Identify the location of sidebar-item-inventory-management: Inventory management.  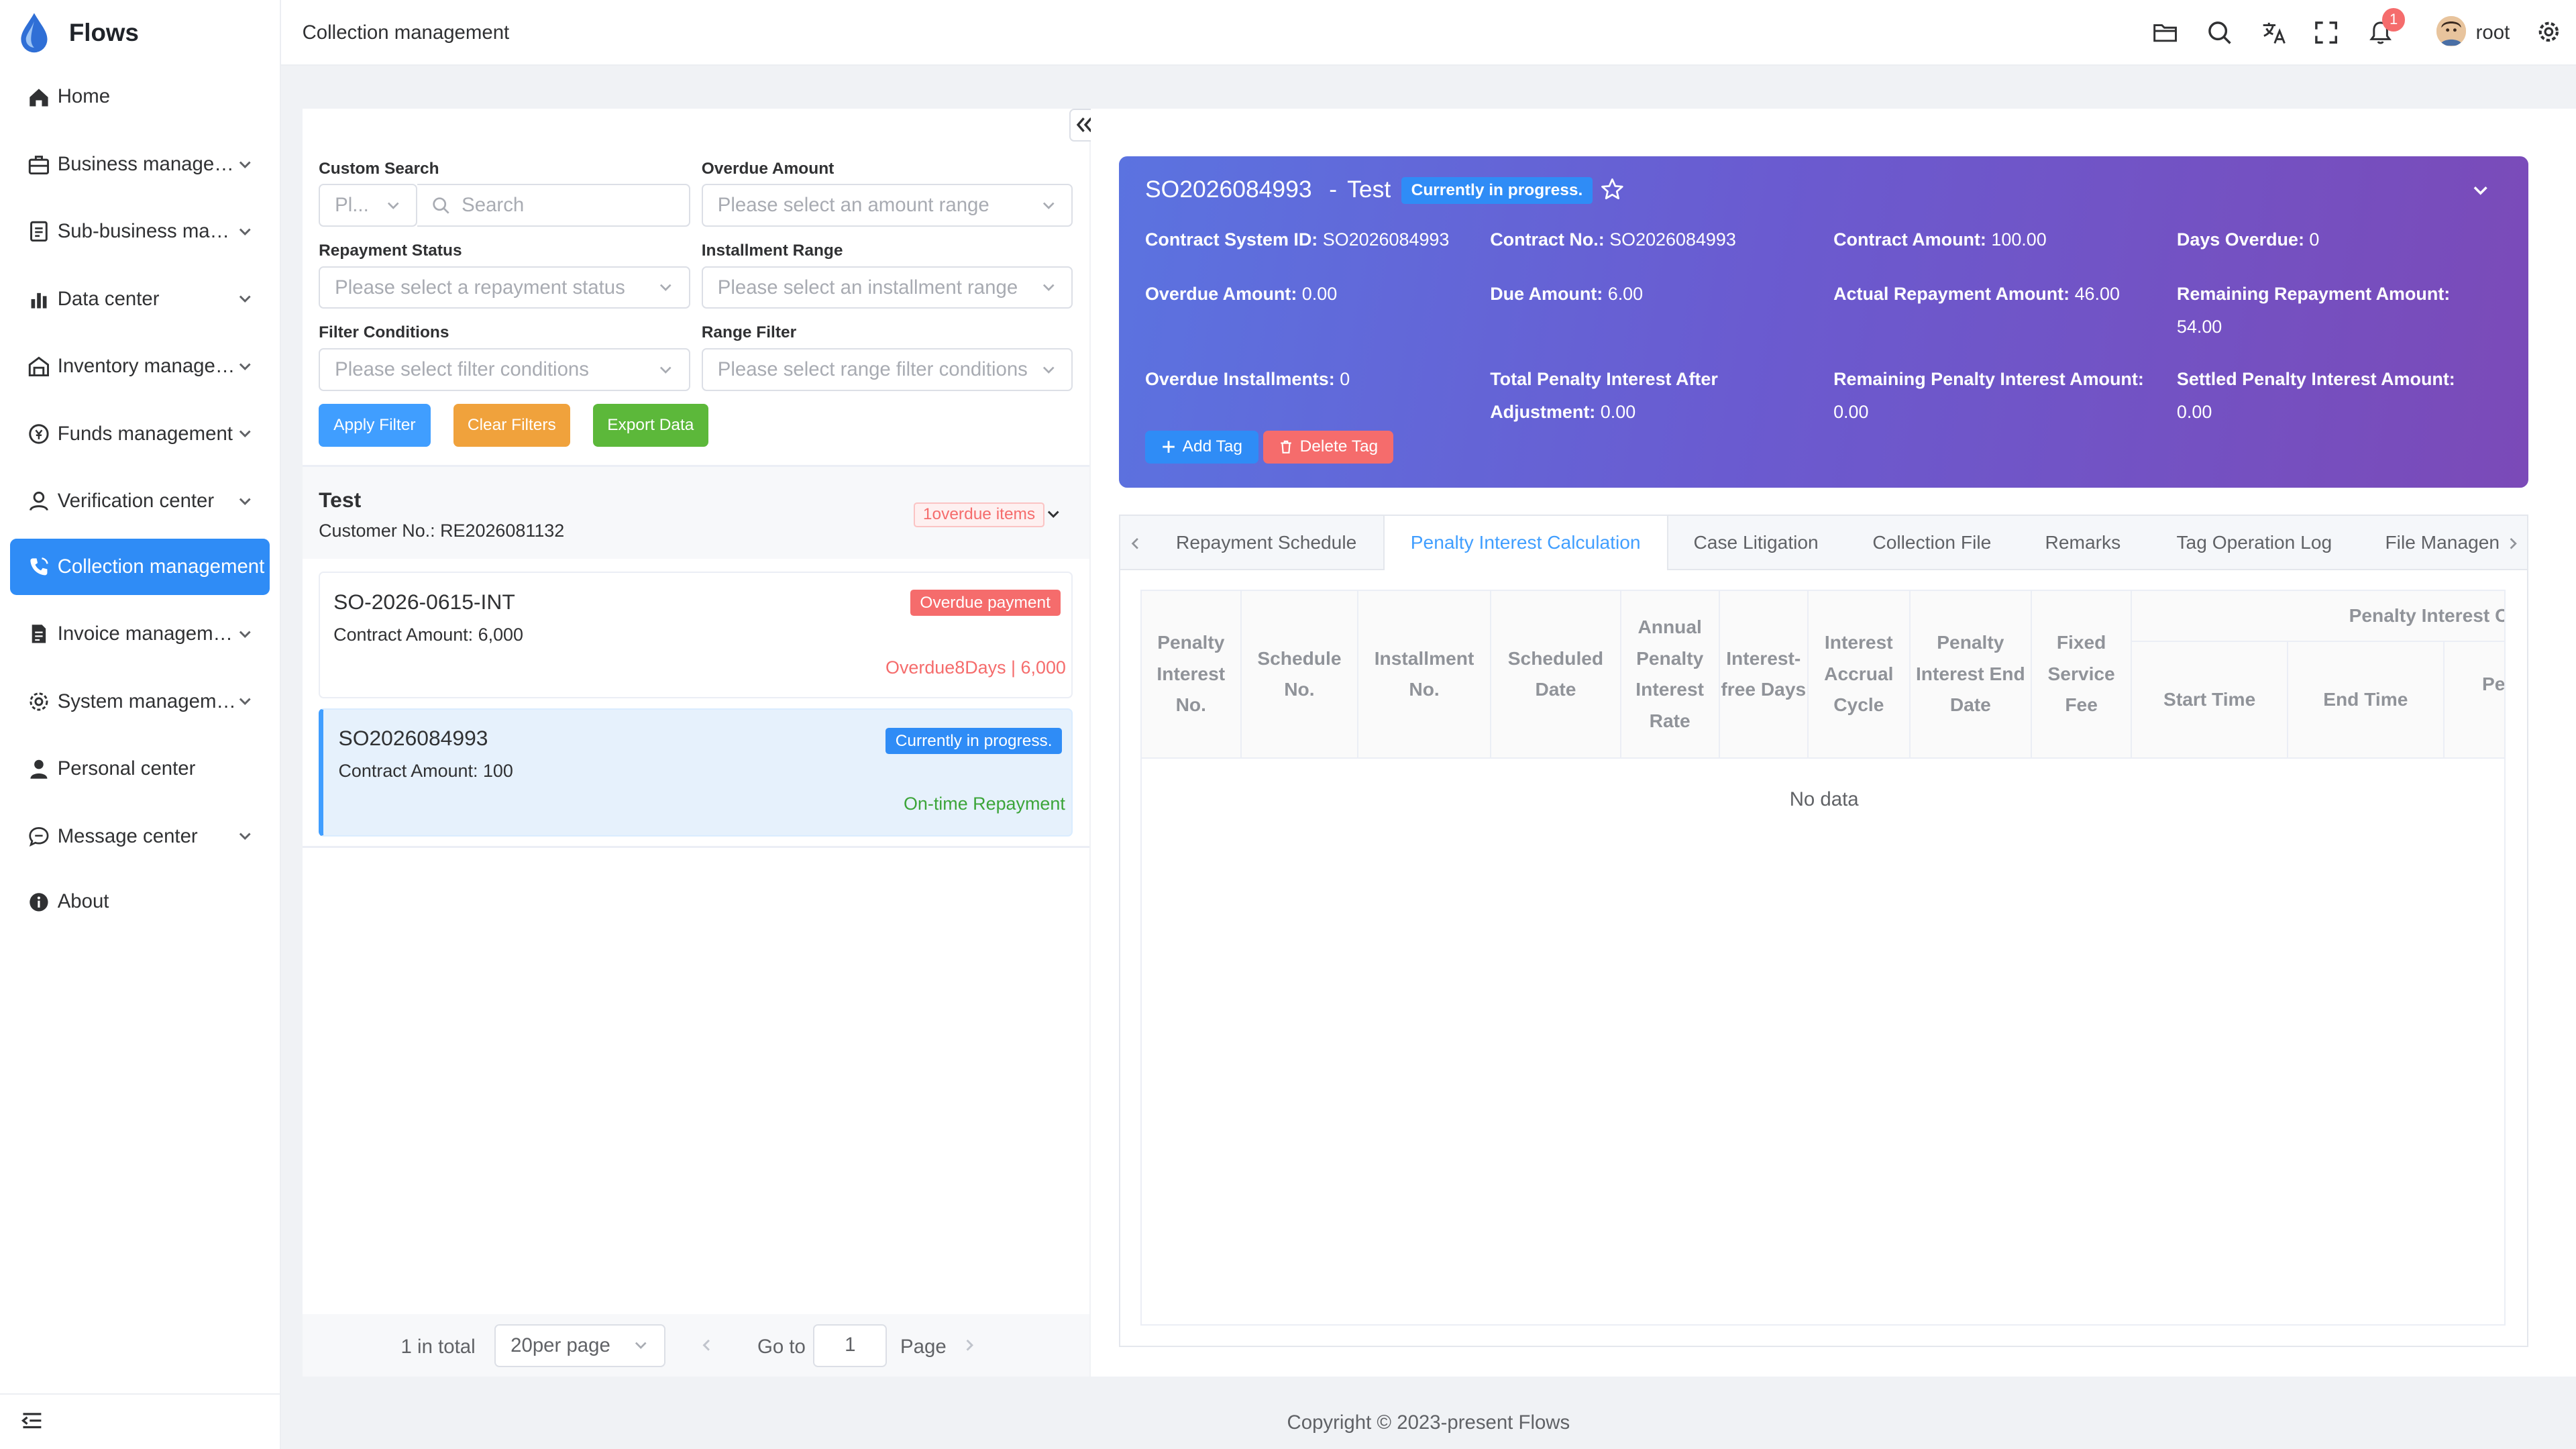
(140, 366).